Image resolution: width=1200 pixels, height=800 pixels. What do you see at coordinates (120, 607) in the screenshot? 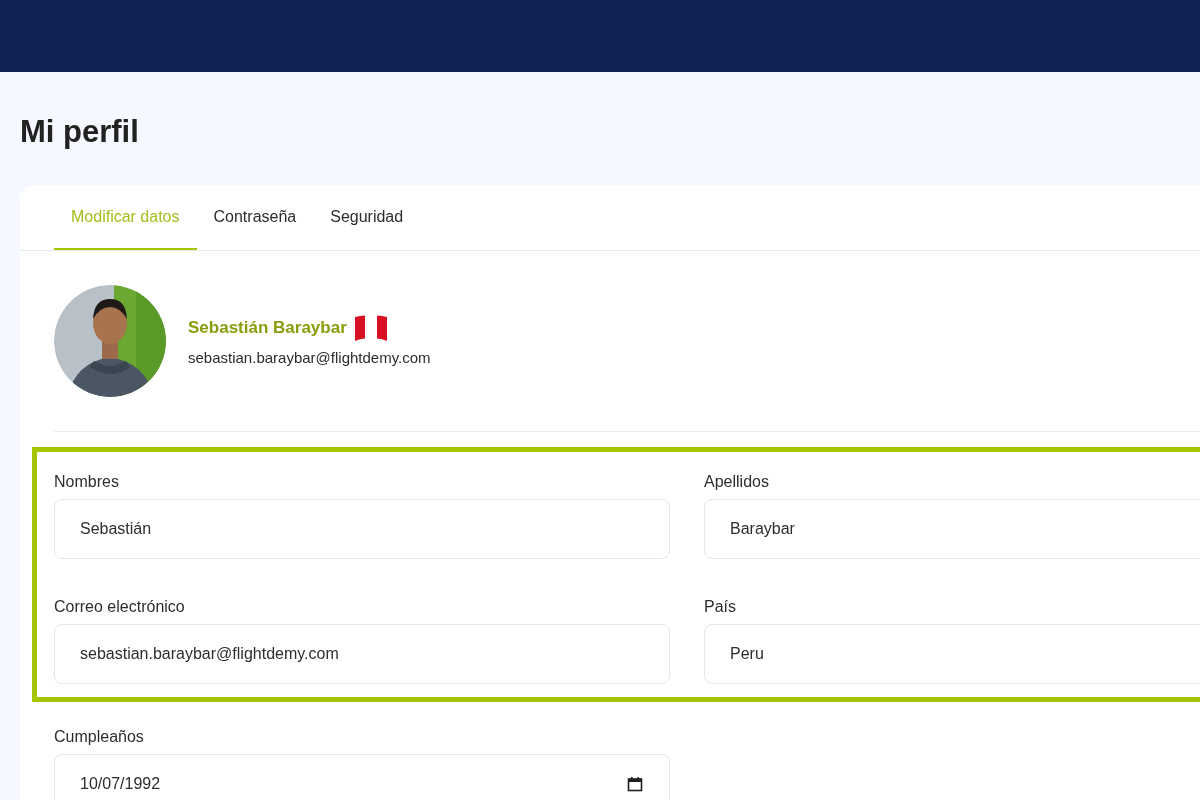
I see `field-label: Correo electrónico` at bounding box center [120, 607].